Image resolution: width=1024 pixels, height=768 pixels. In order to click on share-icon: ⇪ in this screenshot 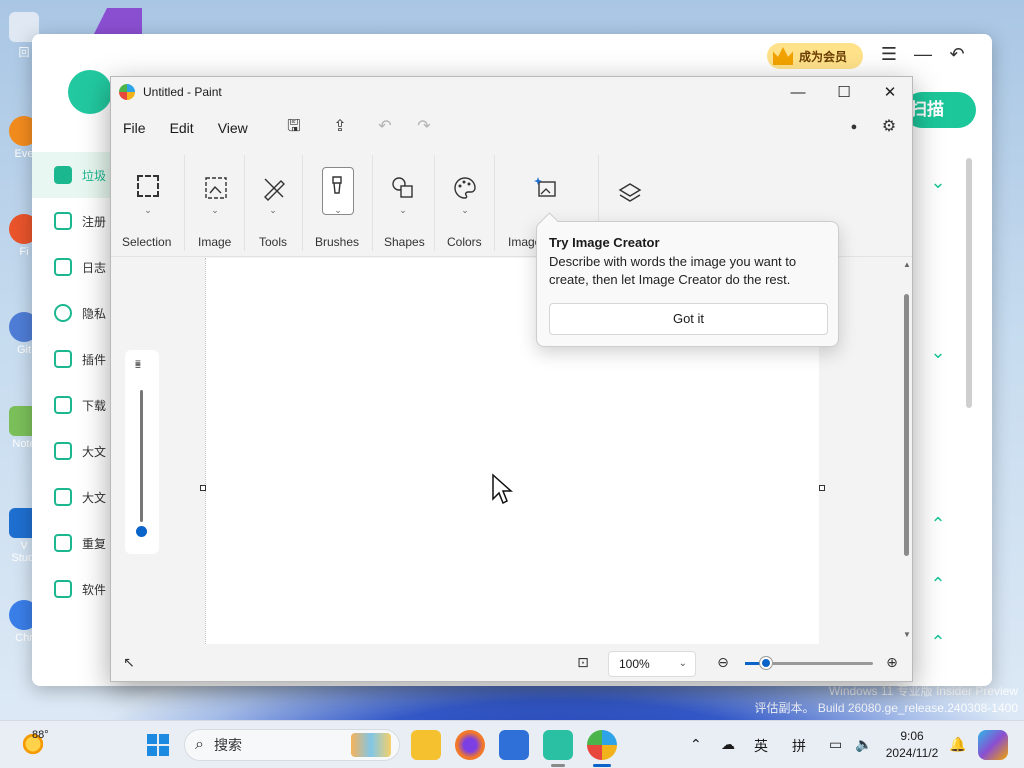, I will do `click(340, 127)`.